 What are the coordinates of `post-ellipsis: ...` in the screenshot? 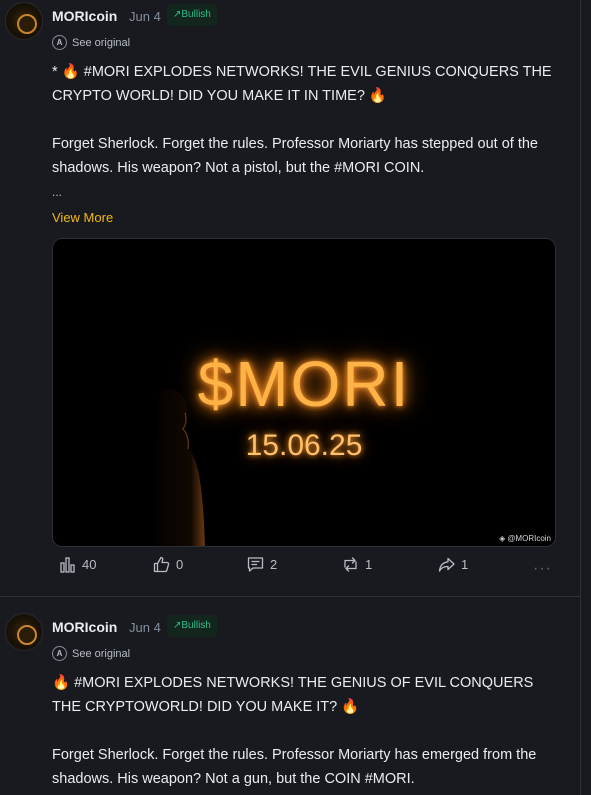 It's located at (57, 192).